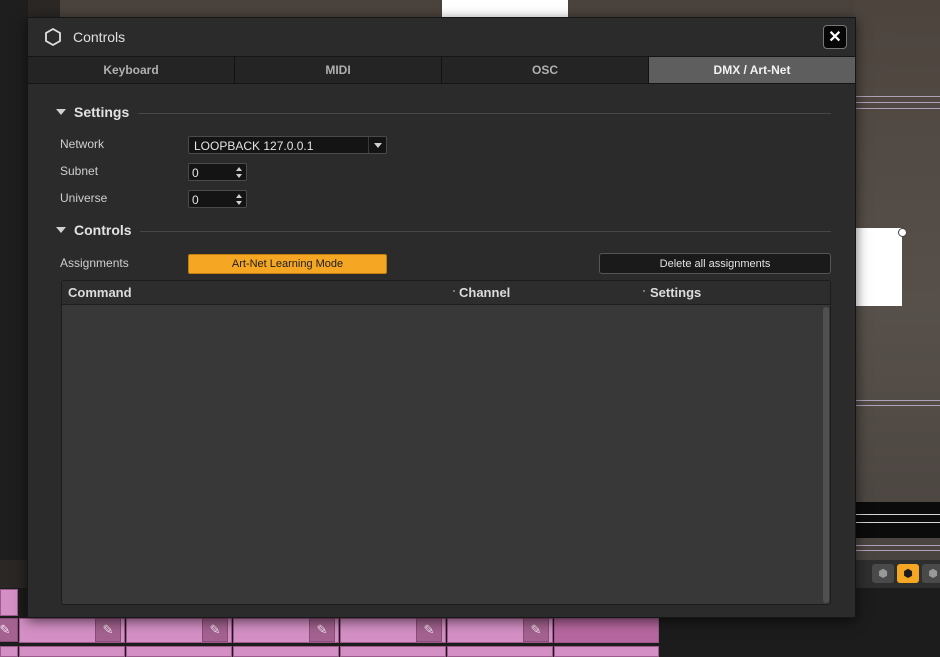  What do you see at coordinates (378, 145) in the screenshot?
I see `chevron-down-icon` at bounding box center [378, 145].